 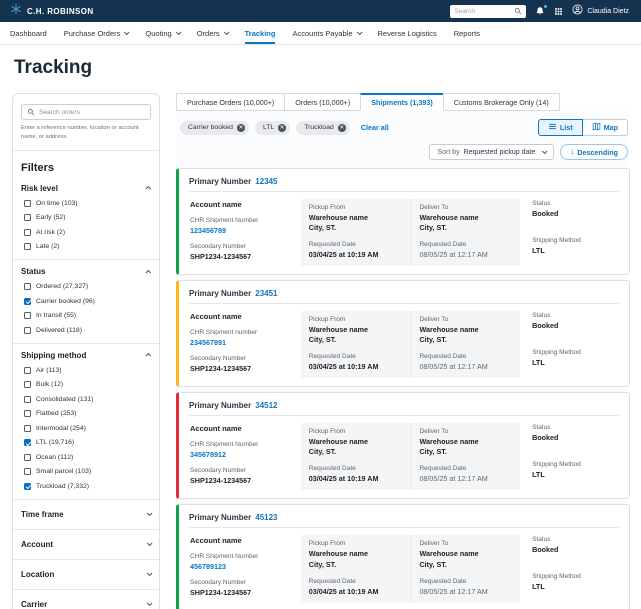 What do you see at coordinates (49, 370) in the screenshot?
I see `filter-option-label: Air (113)` at bounding box center [49, 370].